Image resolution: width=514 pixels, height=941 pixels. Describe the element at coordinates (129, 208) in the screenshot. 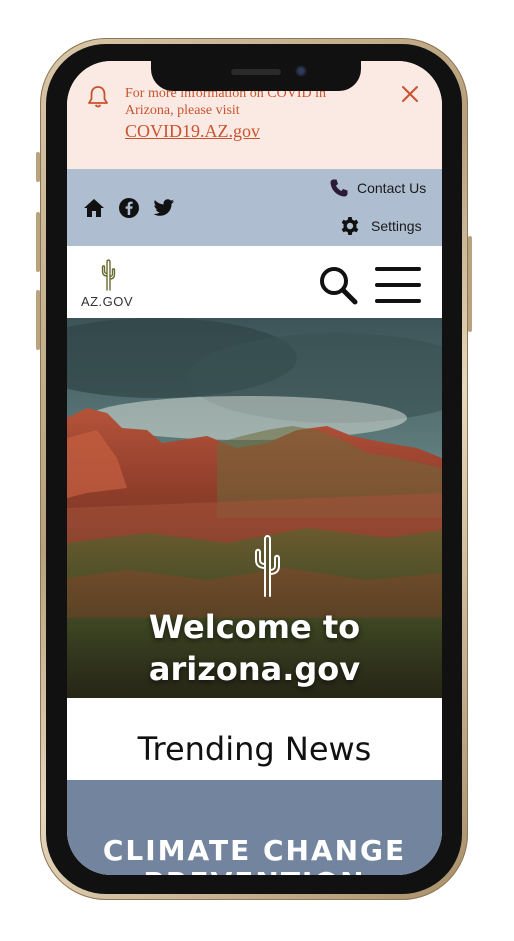

I see `facebook-icon` at that location.